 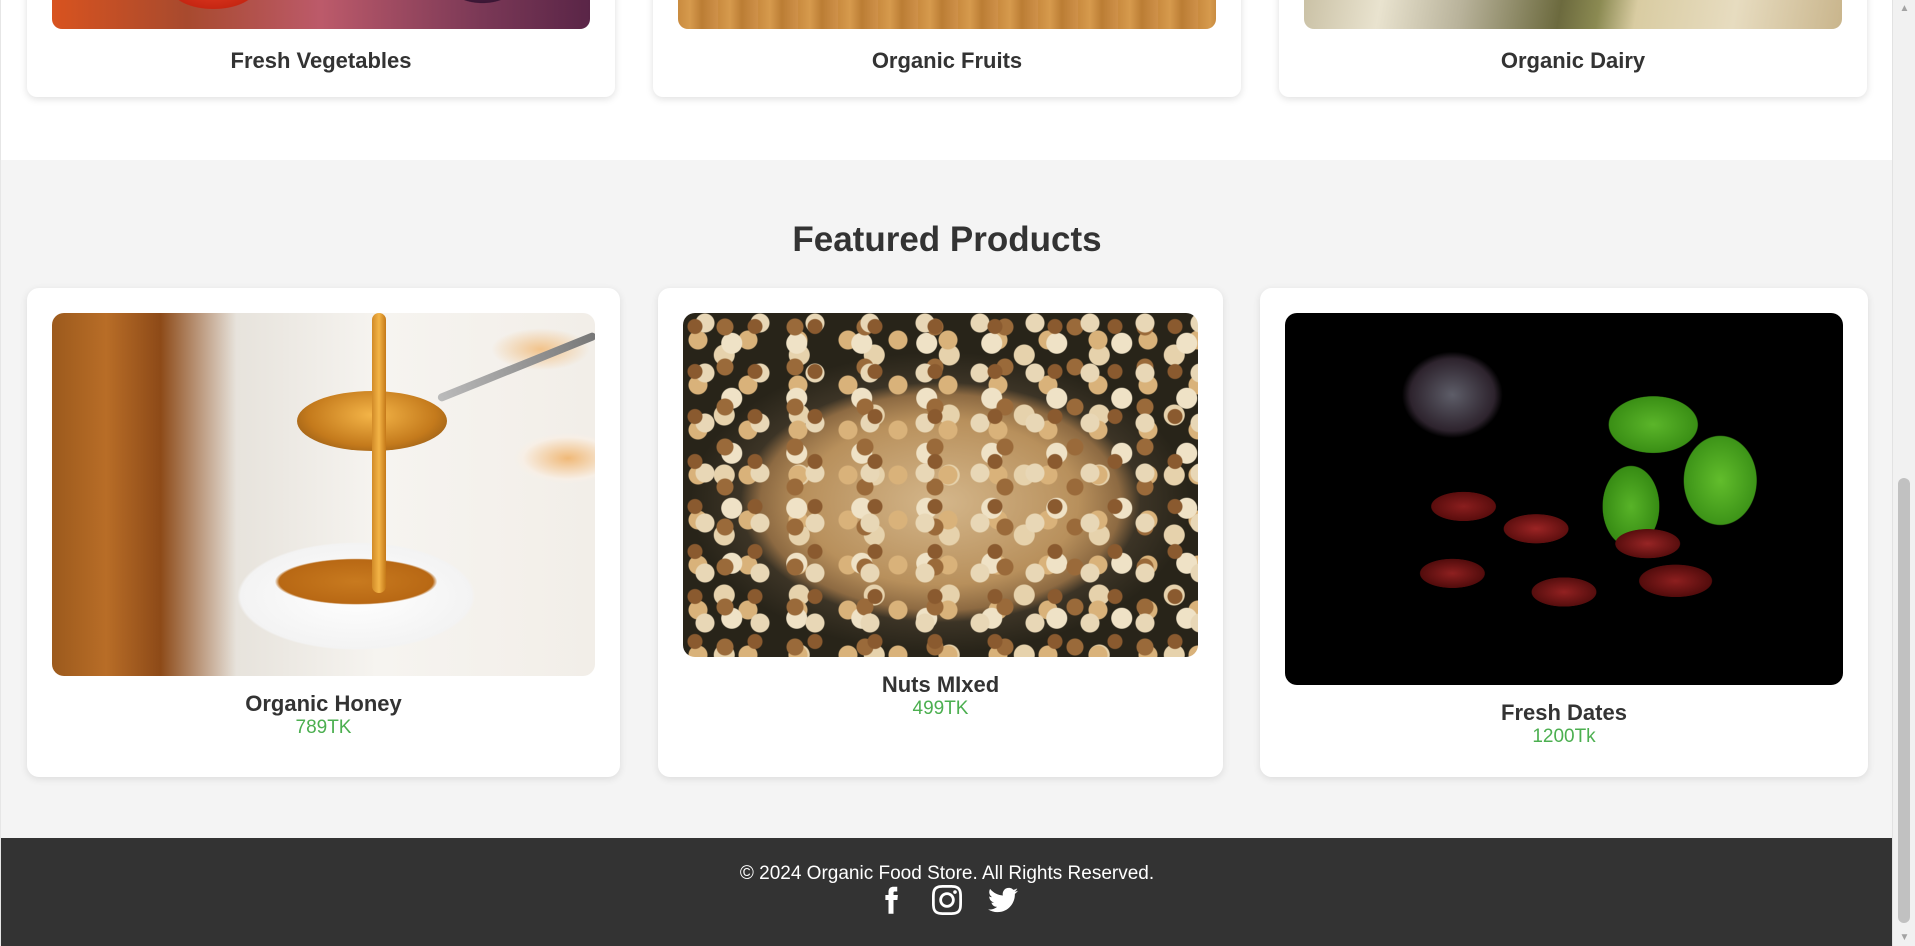 What do you see at coordinates (1573, 60) in the screenshot?
I see `category-title: Organic Dairy` at bounding box center [1573, 60].